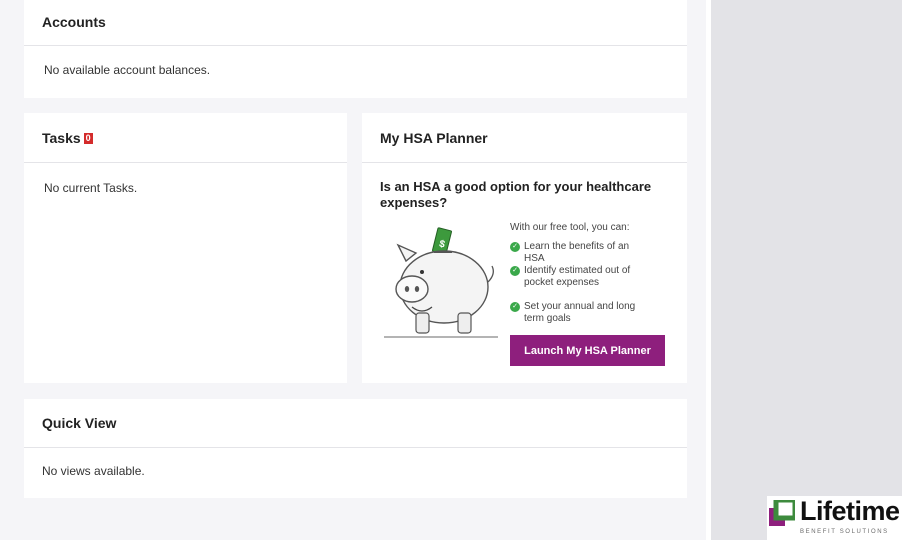 The height and width of the screenshot is (540, 902). Describe the element at coordinates (61, 137) in the screenshot. I see `tasks-title: Tasks` at that location.